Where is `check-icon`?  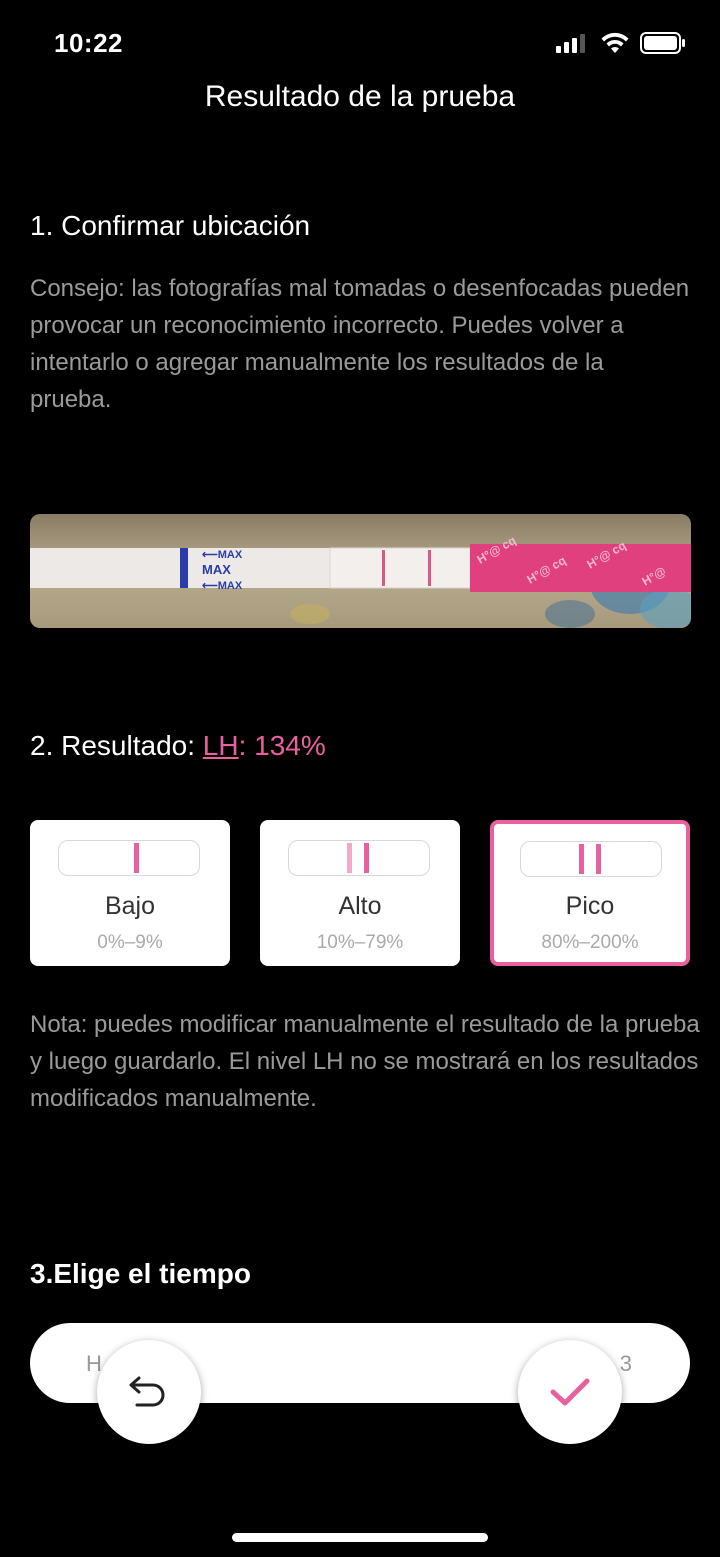
check-icon is located at coordinates (570, 1392).